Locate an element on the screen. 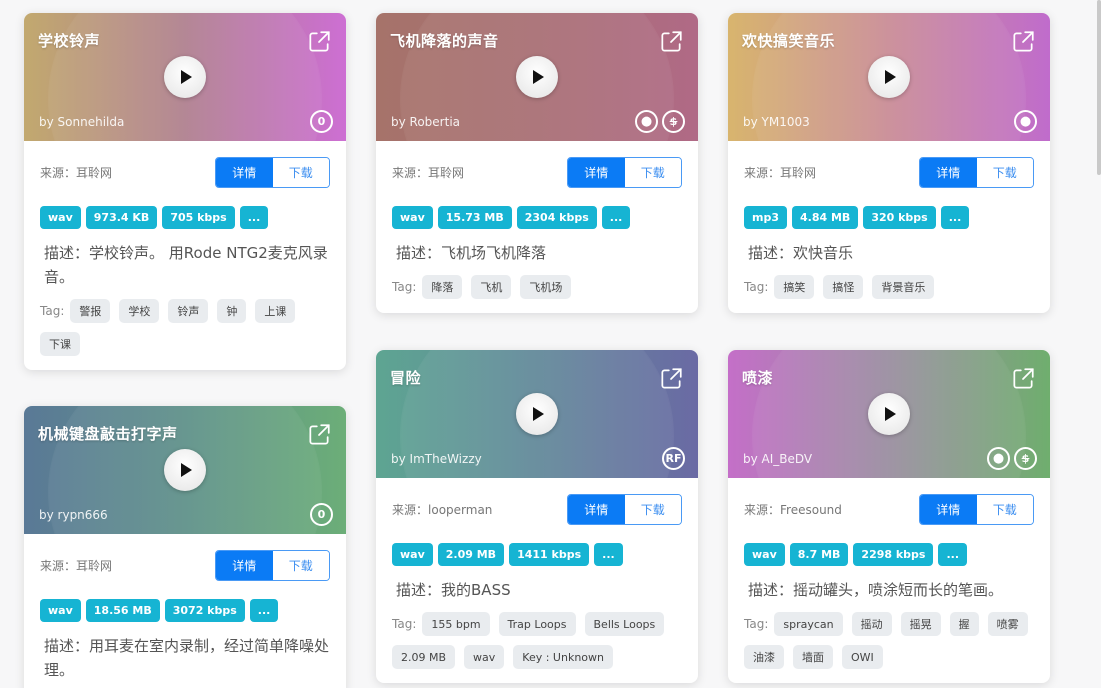 The height and width of the screenshot is (688, 1101). size-badge: 18.56 MB is located at coordinates (122, 610).